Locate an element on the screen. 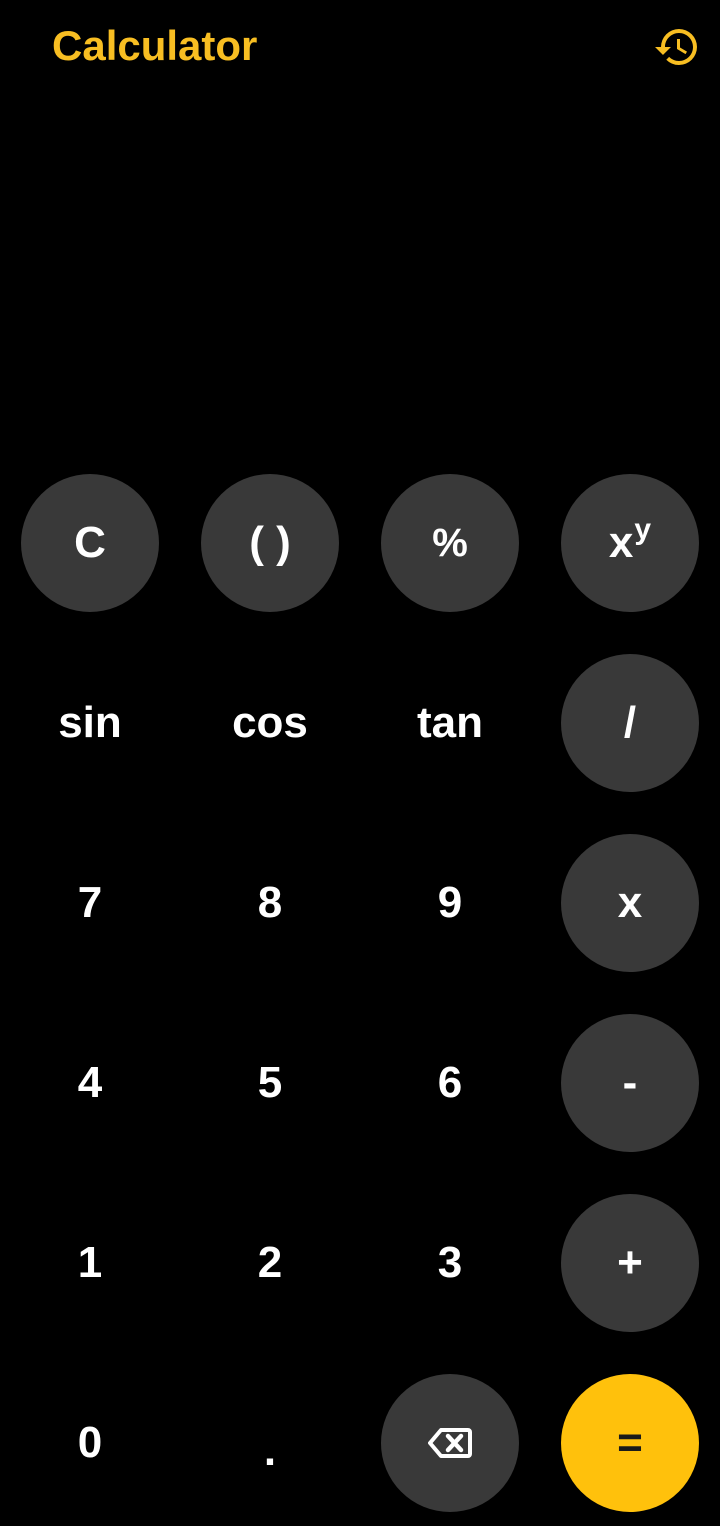  decimal-label: . is located at coordinates (270, 1450).